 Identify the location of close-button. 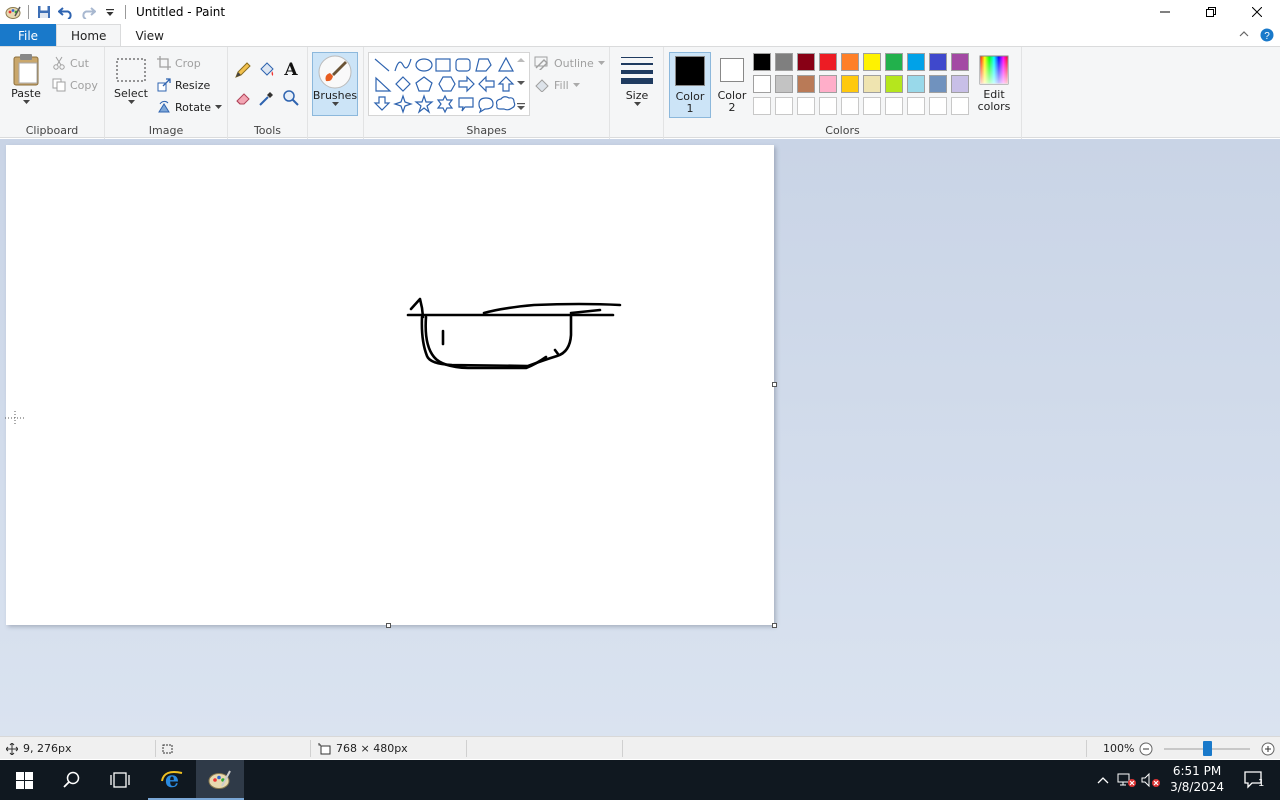
(1257, 12).